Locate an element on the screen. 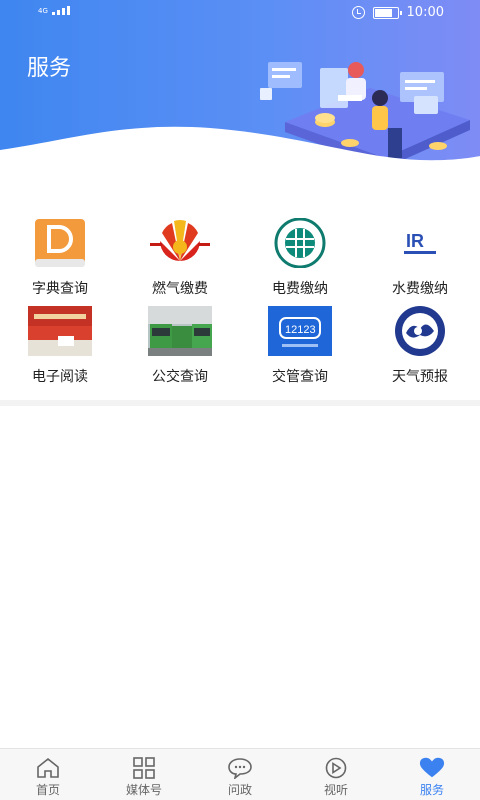  weather-icon is located at coordinates (420, 331).